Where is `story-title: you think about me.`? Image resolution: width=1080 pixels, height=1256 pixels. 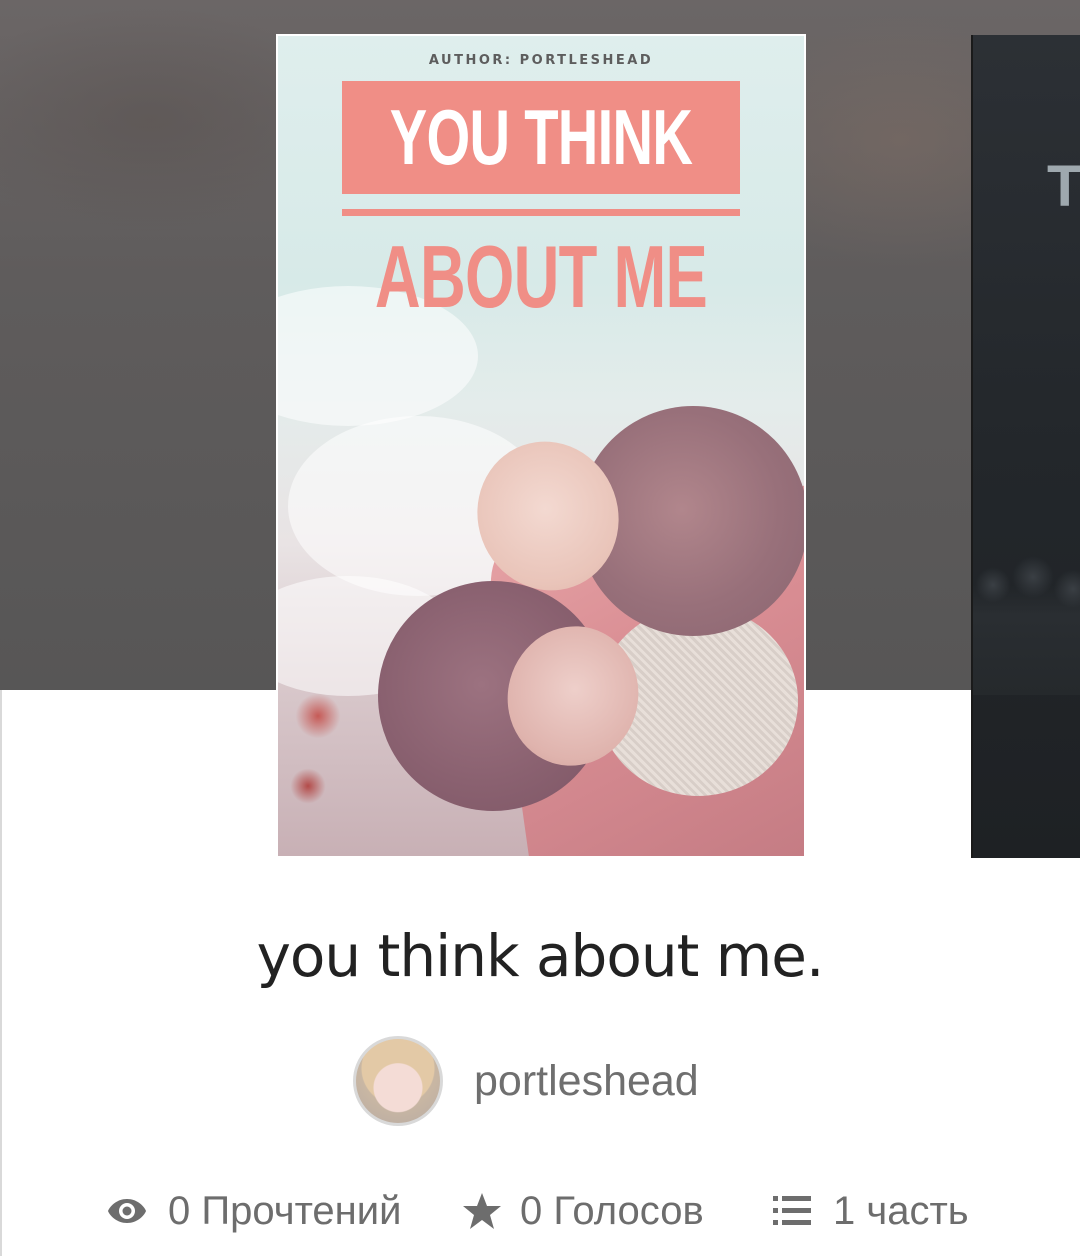 story-title: you think about me. is located at coordinates (540, 956).